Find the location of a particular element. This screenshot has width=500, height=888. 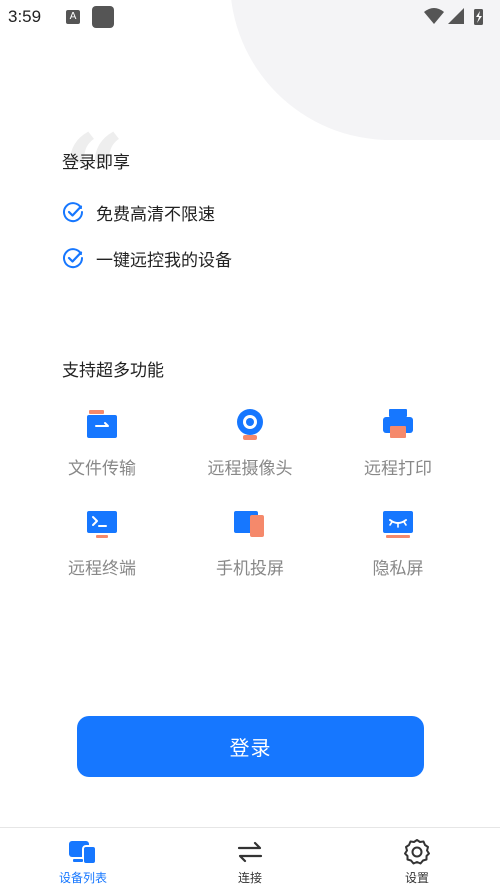

notification-square-icon is located at coordinates (103, 17).